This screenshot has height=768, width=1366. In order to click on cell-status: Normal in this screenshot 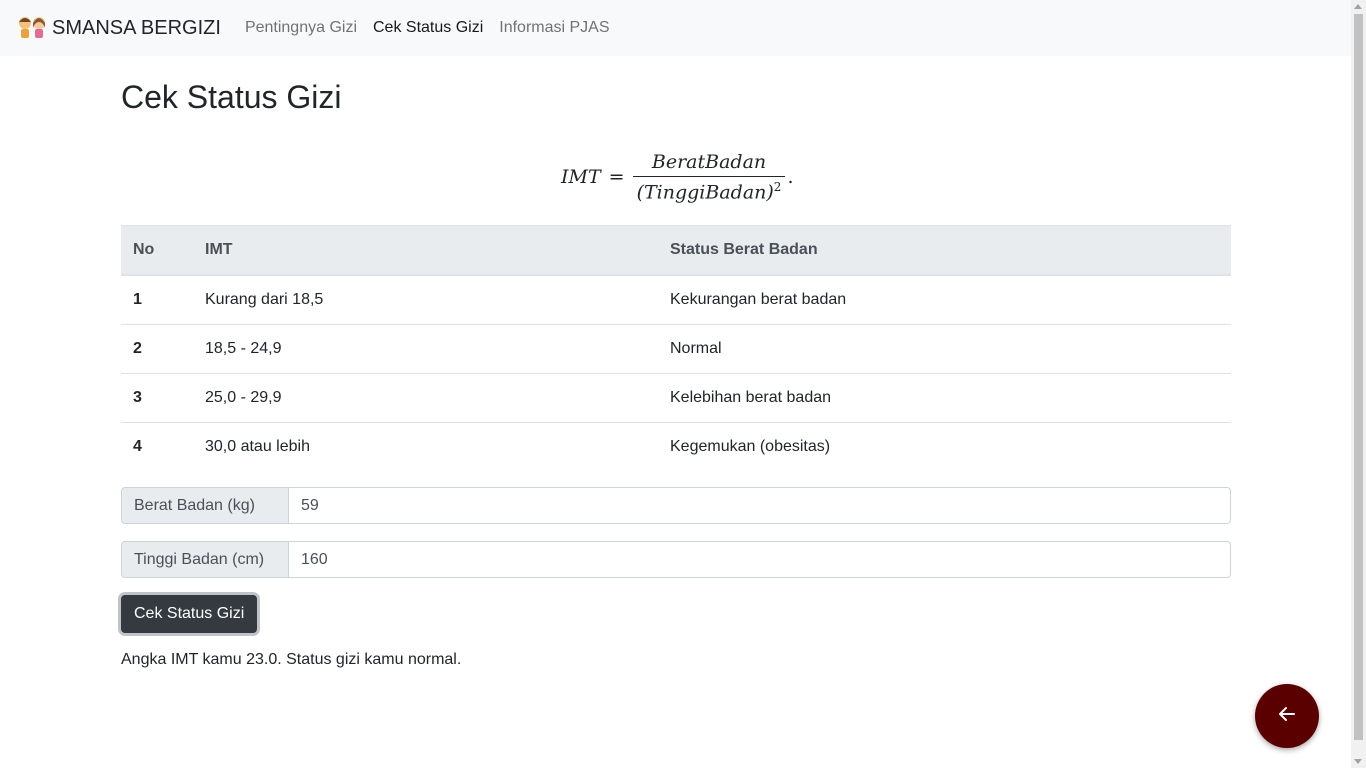, I will do `click(944, 349)`.